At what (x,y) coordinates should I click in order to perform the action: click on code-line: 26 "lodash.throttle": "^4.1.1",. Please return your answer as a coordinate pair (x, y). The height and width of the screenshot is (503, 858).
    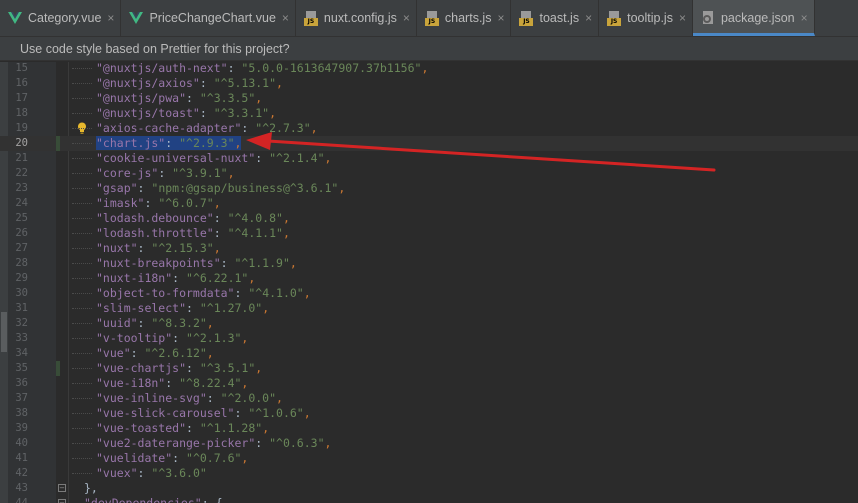
    Looking at the image, I should click on (429, 233).